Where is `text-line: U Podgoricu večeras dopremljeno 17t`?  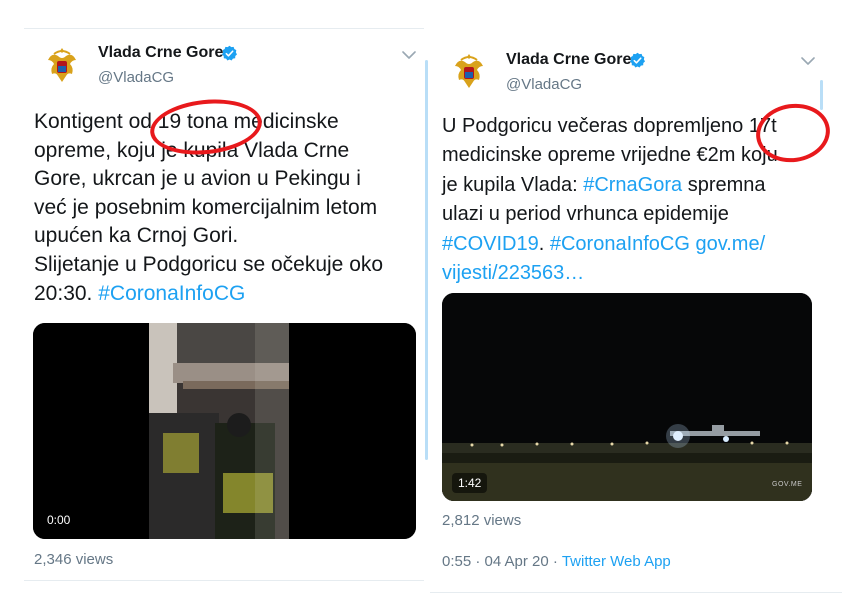
text-line: U Podgoricu večeras dopremljeno 17t is located at coordinates (610, 126).